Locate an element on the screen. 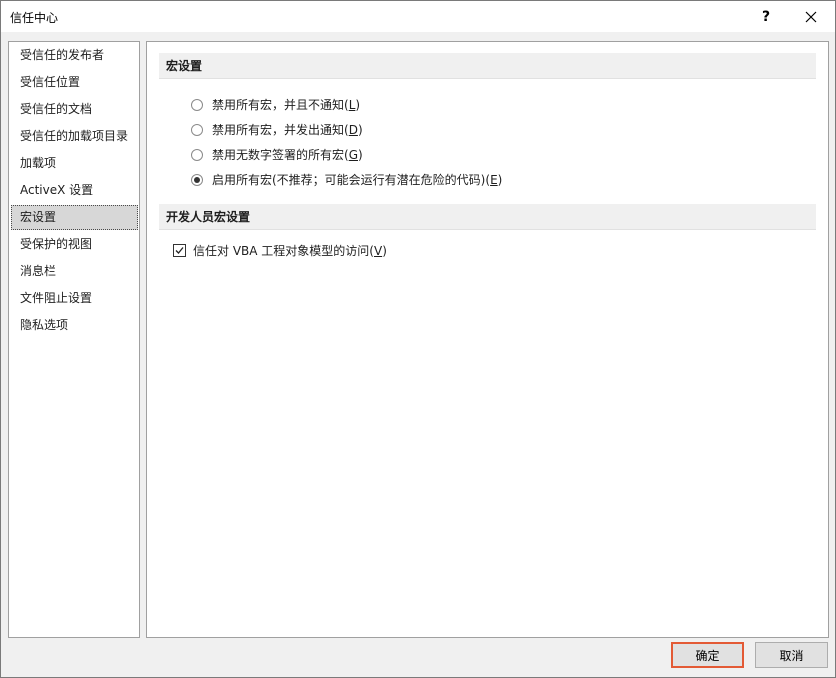 The image size is (836, 678). developer-macro-settings-header: 开发人员宏设置 is located at coordinates (487, 217).